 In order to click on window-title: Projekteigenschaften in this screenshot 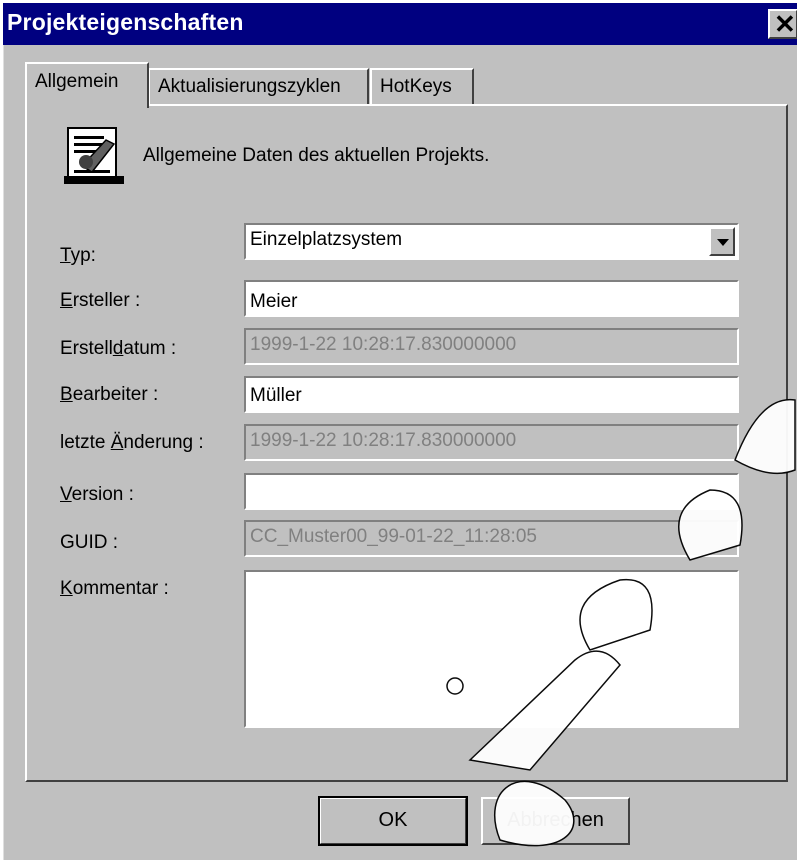, I will do `click(125, 22)`.